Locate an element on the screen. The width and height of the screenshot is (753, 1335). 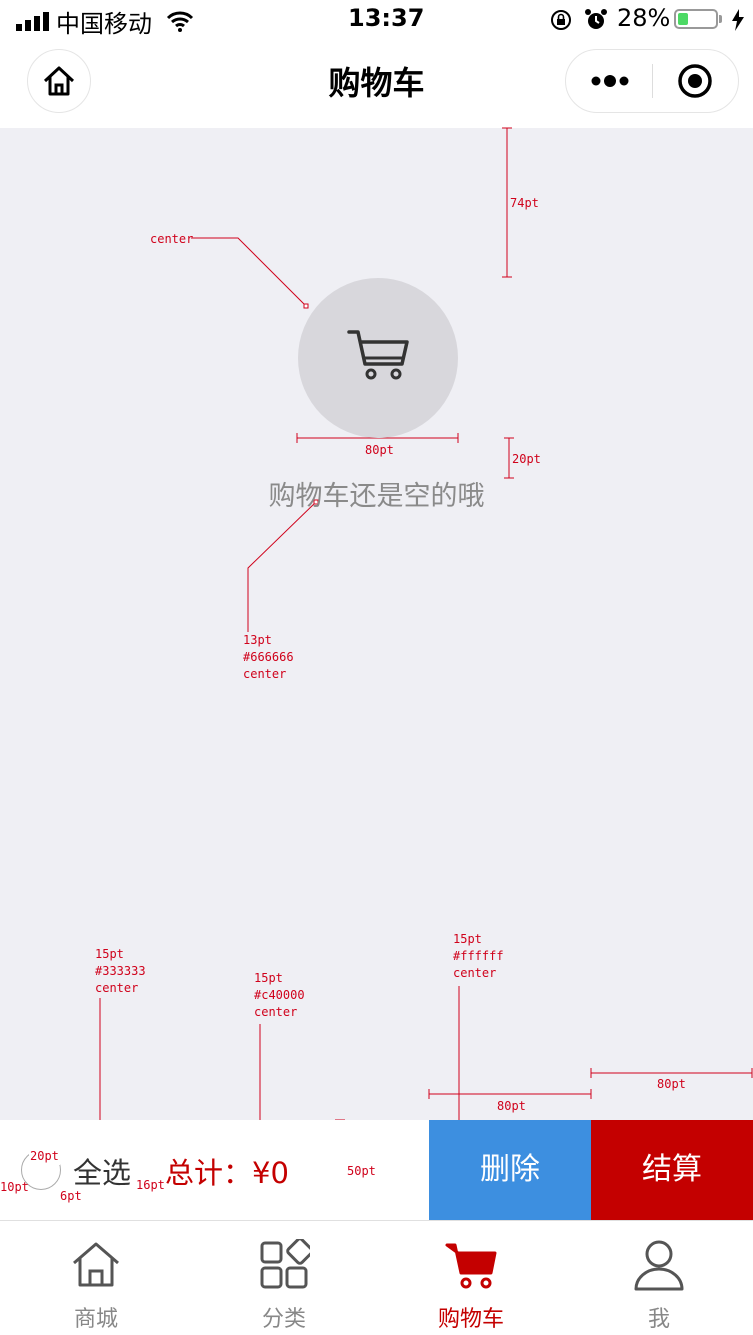
category-icon is located at coordinates (285, 1264).